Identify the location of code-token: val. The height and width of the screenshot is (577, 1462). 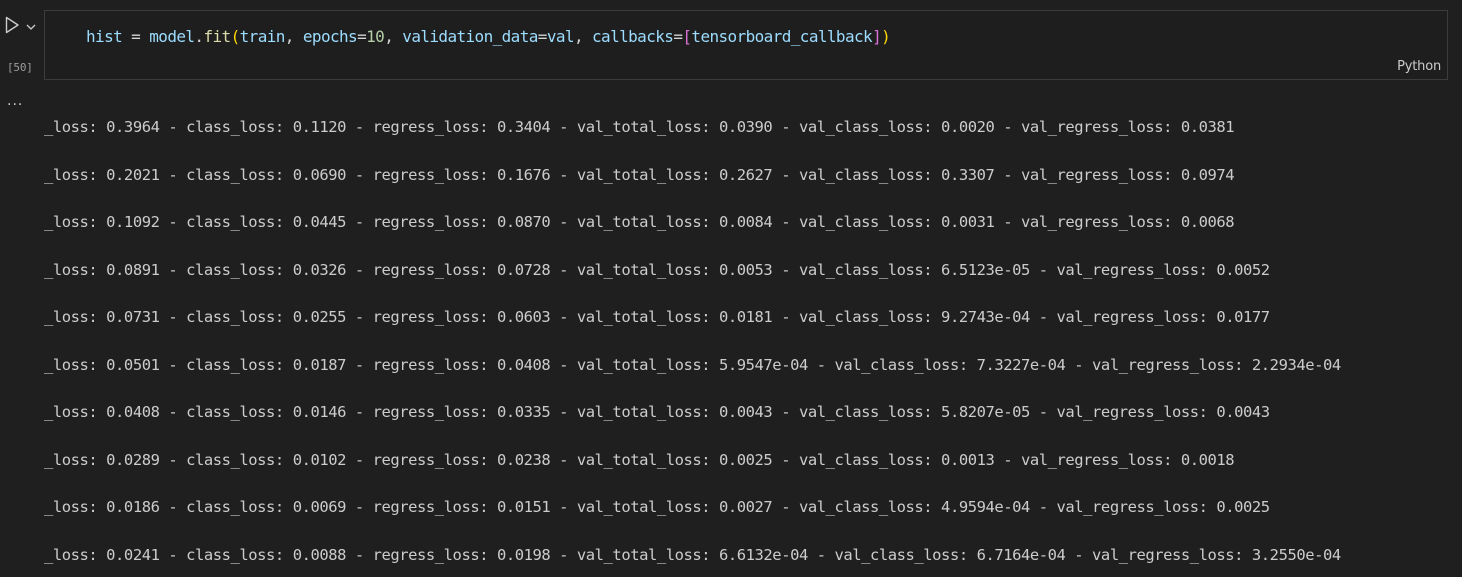
(560, 36).